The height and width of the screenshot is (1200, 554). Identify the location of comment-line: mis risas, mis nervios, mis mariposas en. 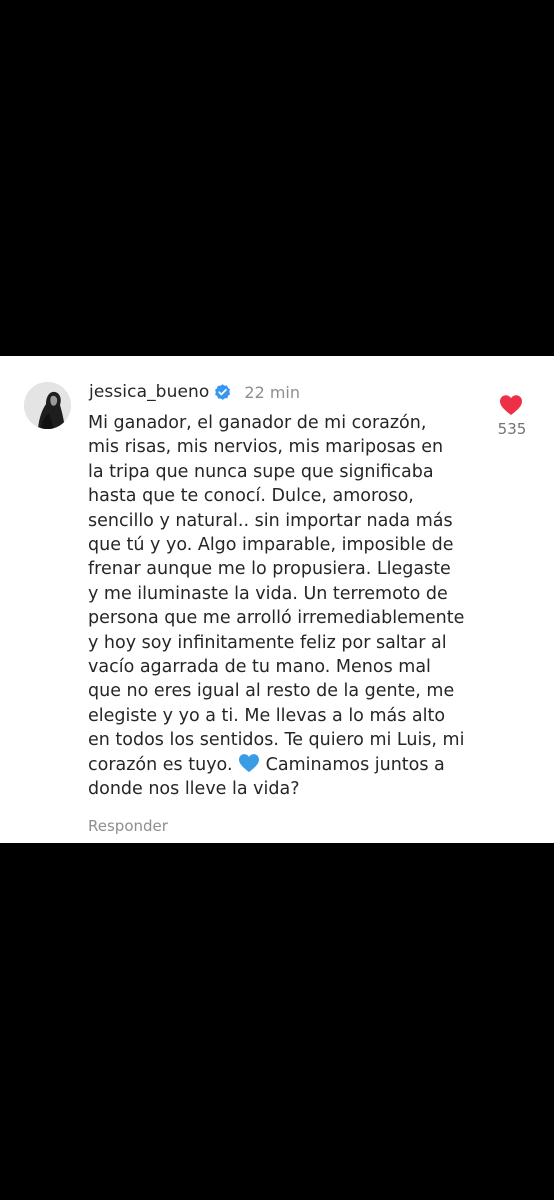
(266, 447).